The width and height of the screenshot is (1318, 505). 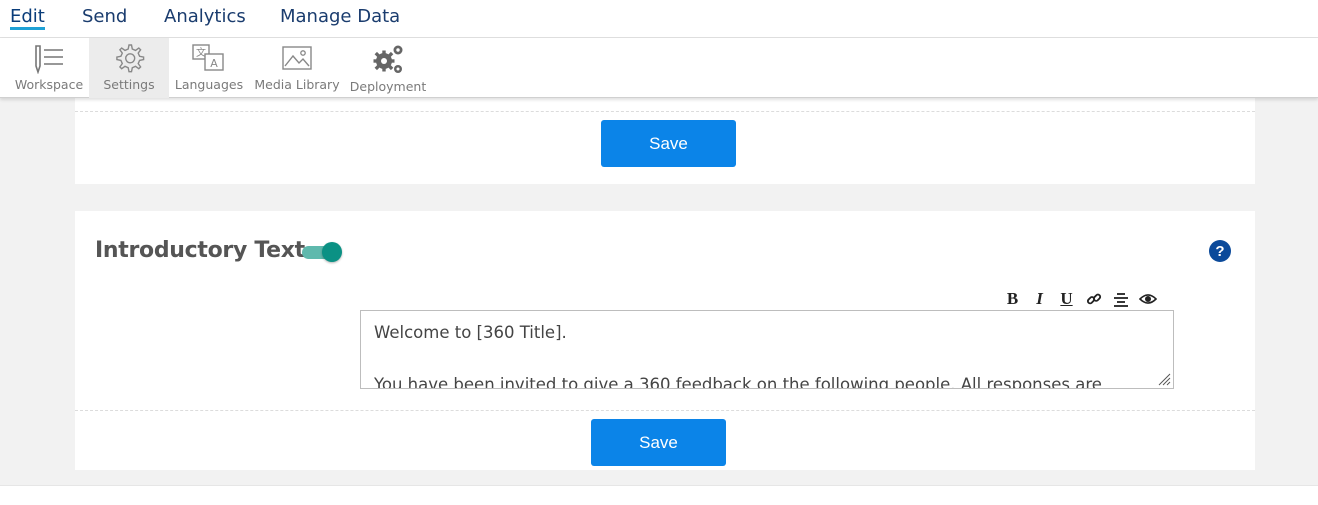 What do you see at coordinates (1164, 379) in the screenshot?
I see `resize-handle-icon` at bounding box center [1164, 379].